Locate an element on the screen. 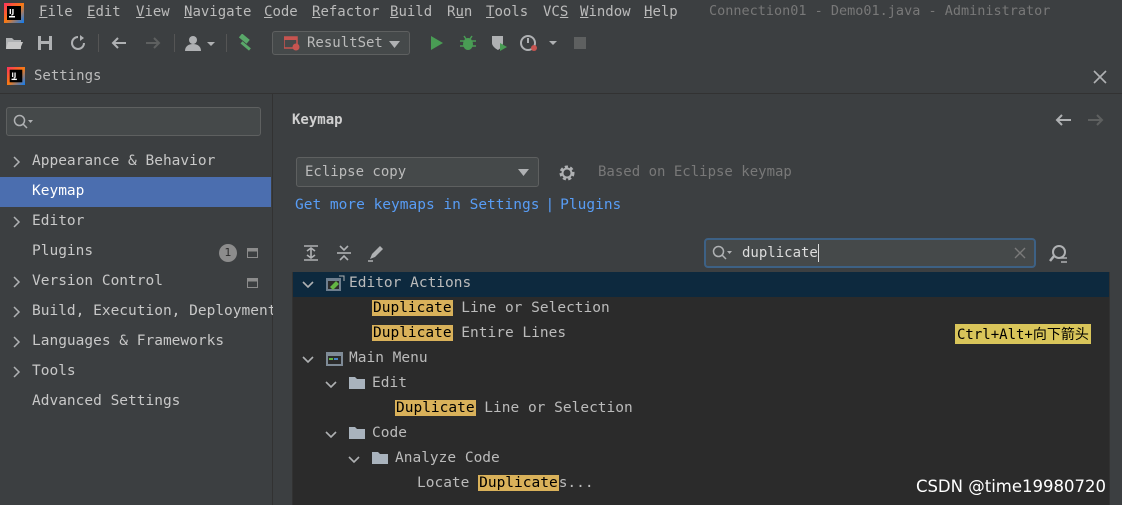 The width and height of the screenshot is (1122, 505). keymap-links: Get more keymaps in Settings | Plugins is located at coordinates (458, 205).